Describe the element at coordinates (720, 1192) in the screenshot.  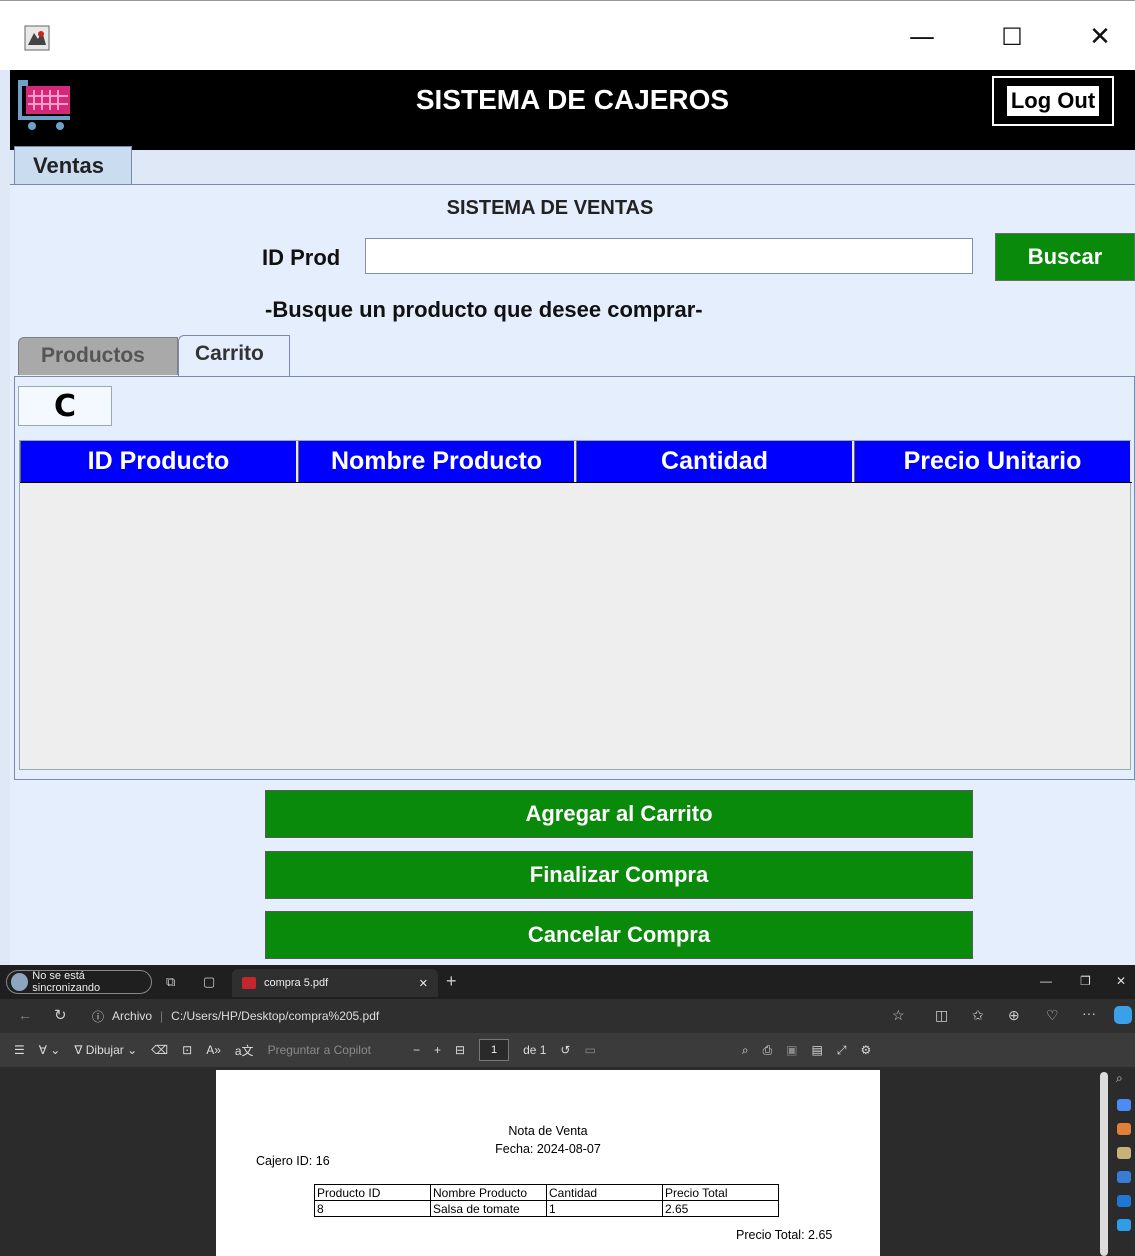
I see `pdf-column-header: Precio Total` at that location.